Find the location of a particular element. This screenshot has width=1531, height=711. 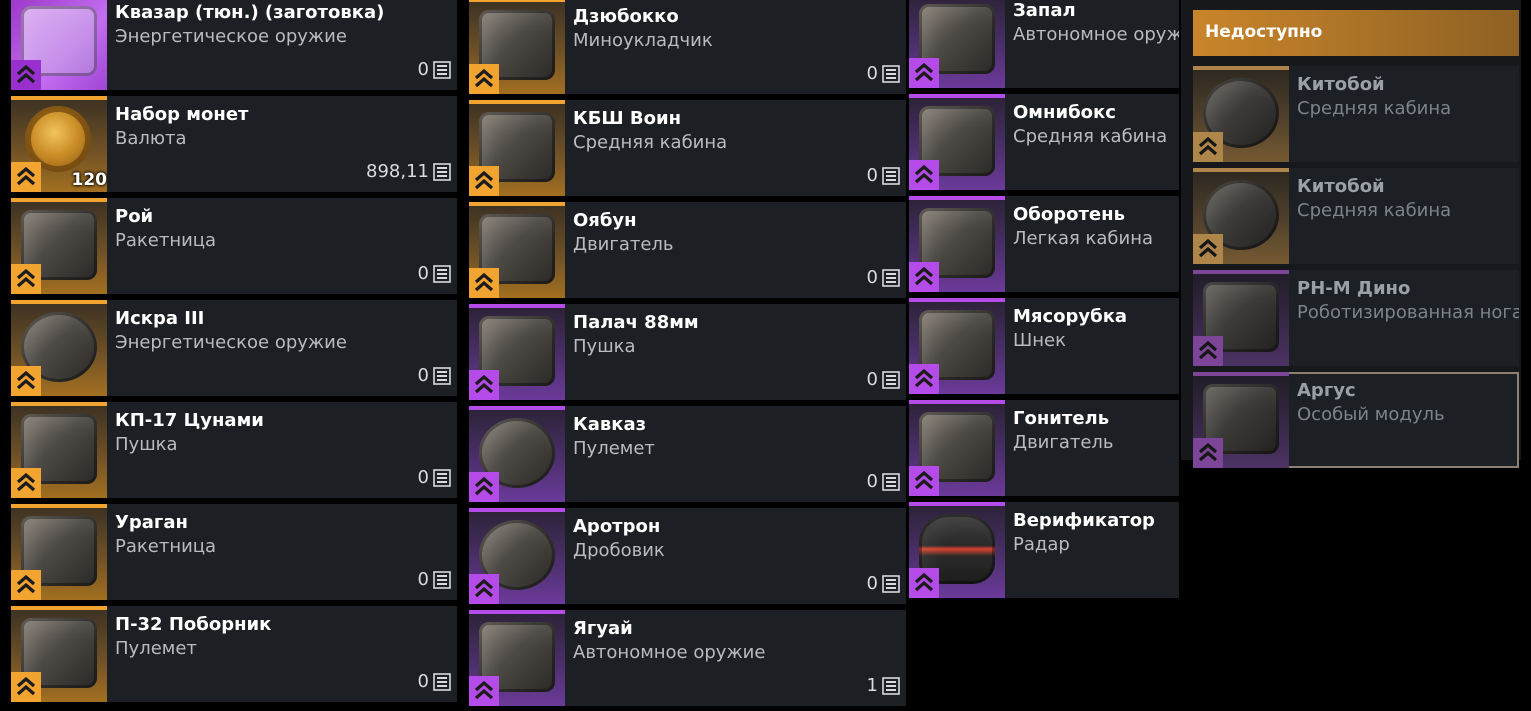

item-count: 898,11 is located at coordinates (408, 171).